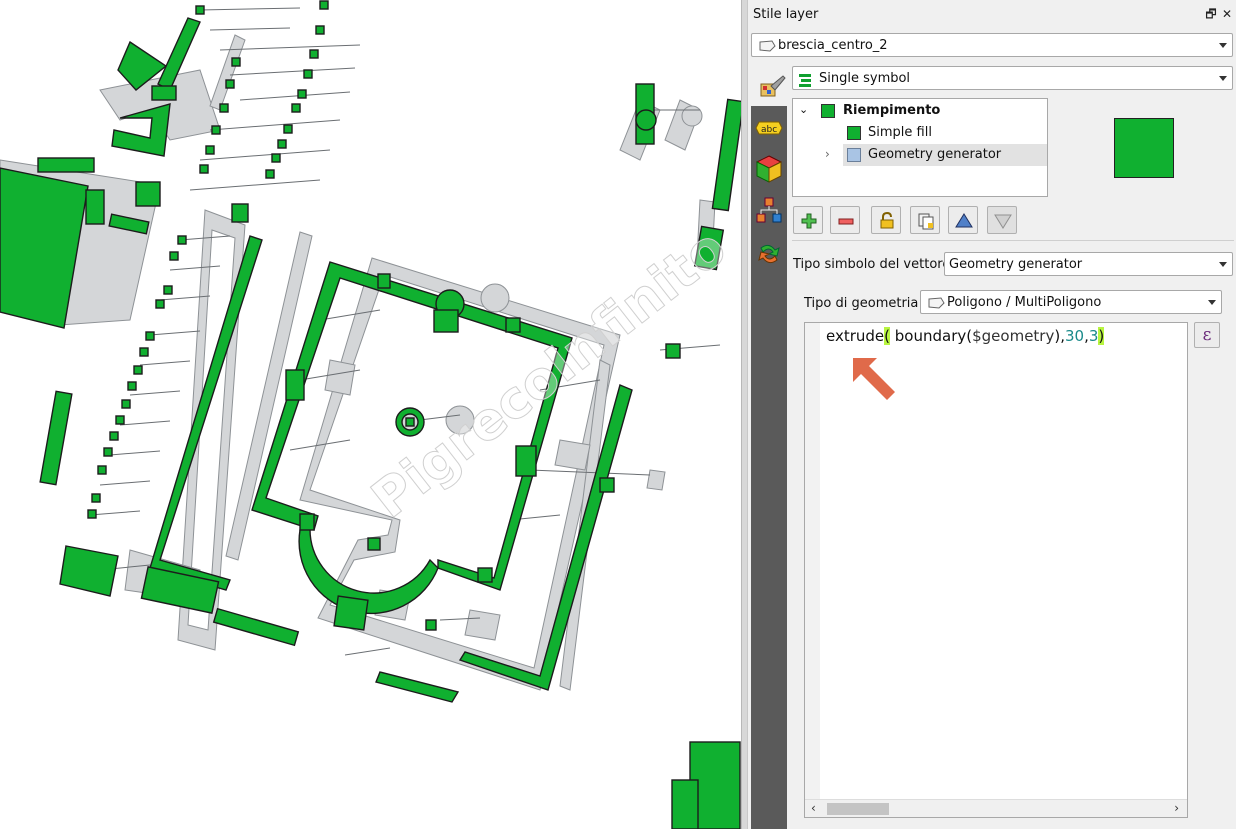  I want to click on tree-item-label: Riempimento, so click(892, 110).